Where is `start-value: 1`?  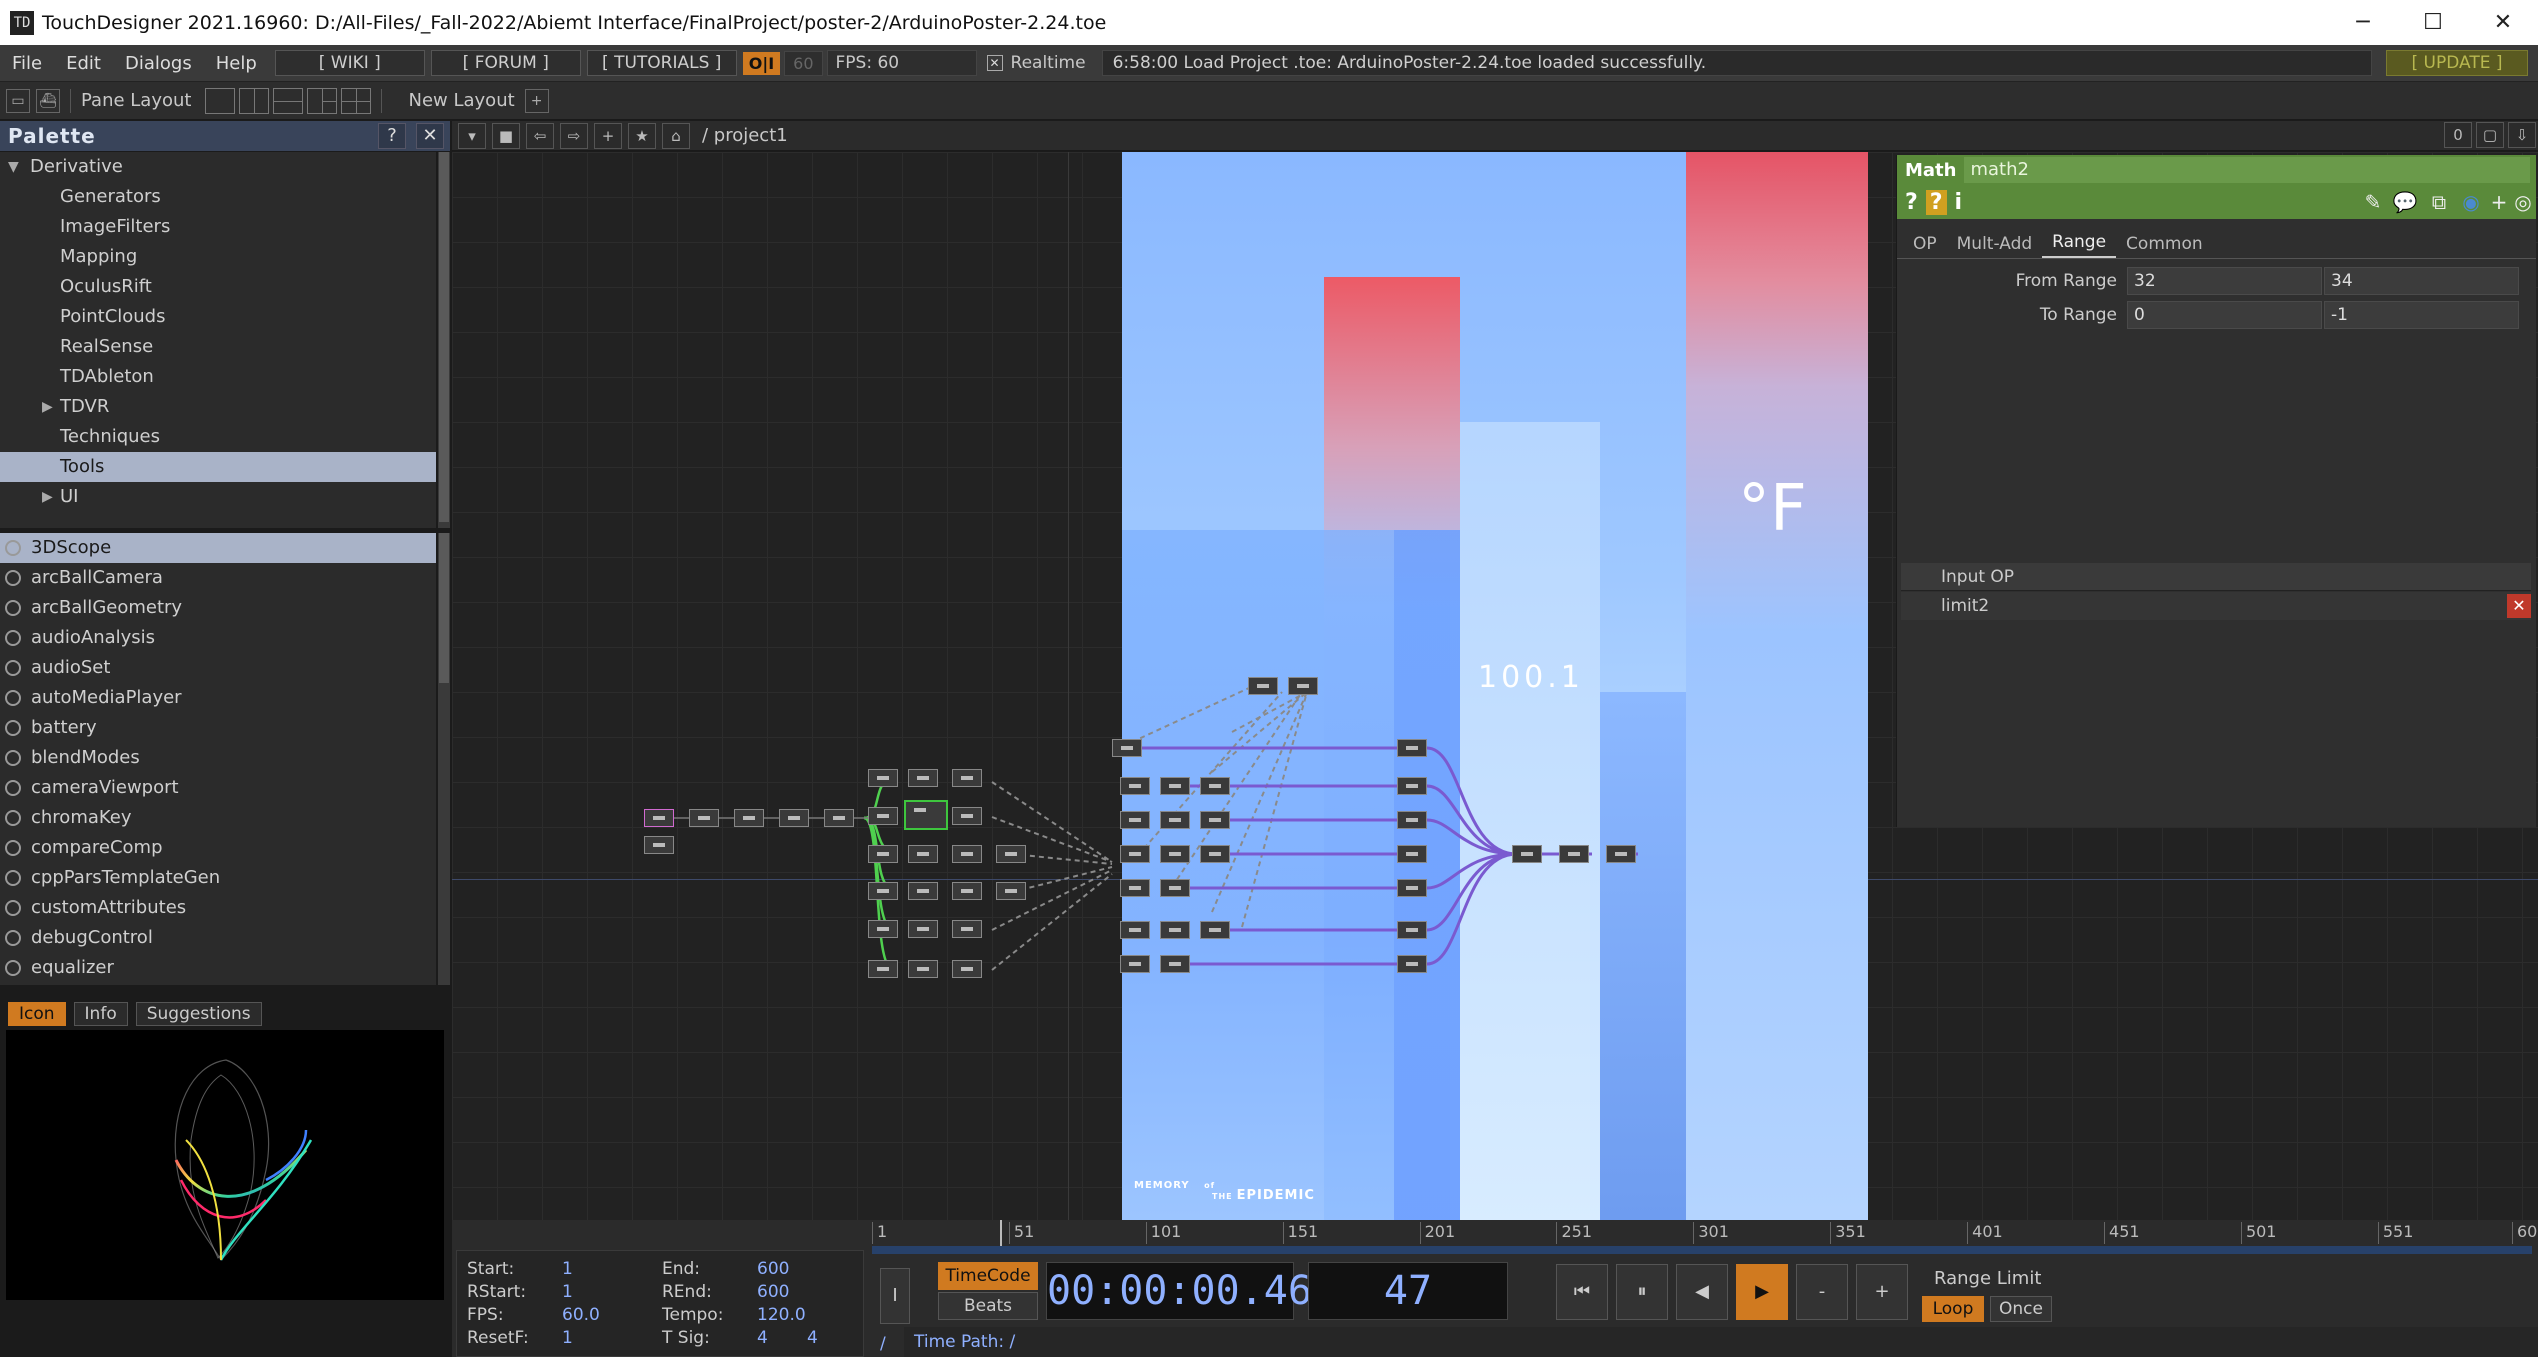
start-value: 1 is located at coordinates (567, 1269).